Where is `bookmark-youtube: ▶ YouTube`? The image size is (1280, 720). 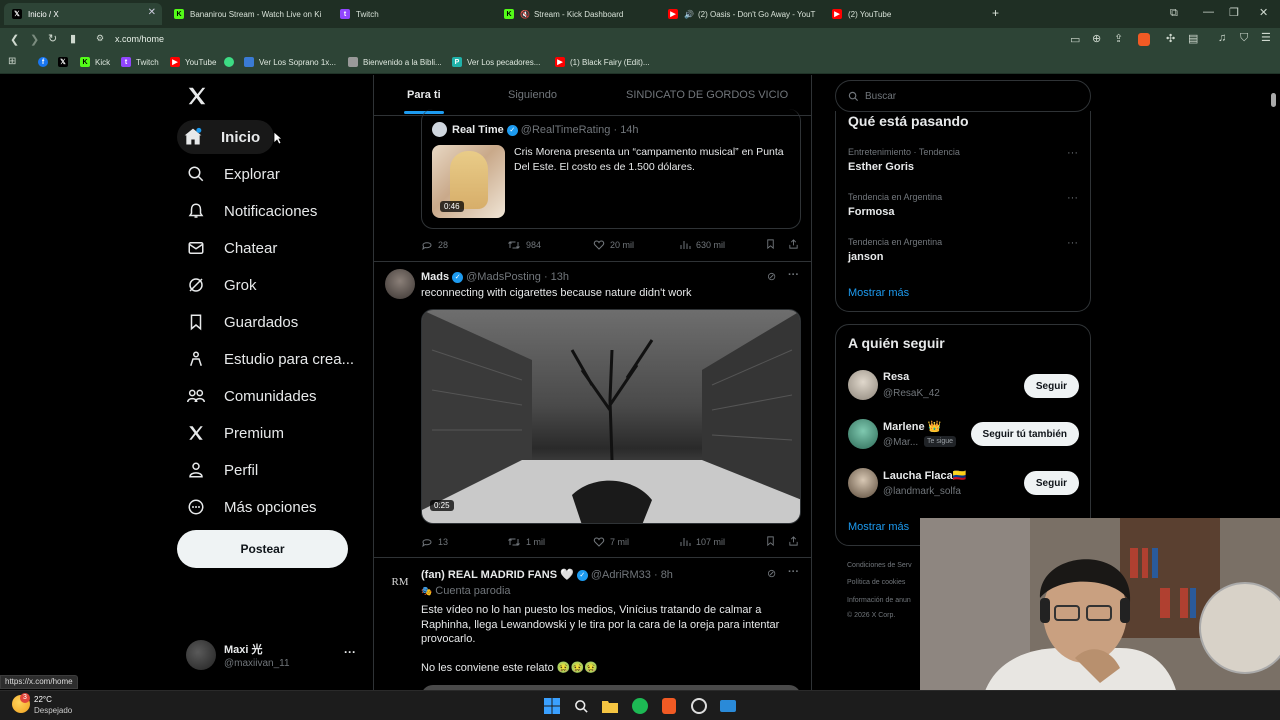 bookmark-youtube: ▶ YouTube is located at coordinates (193, 62).